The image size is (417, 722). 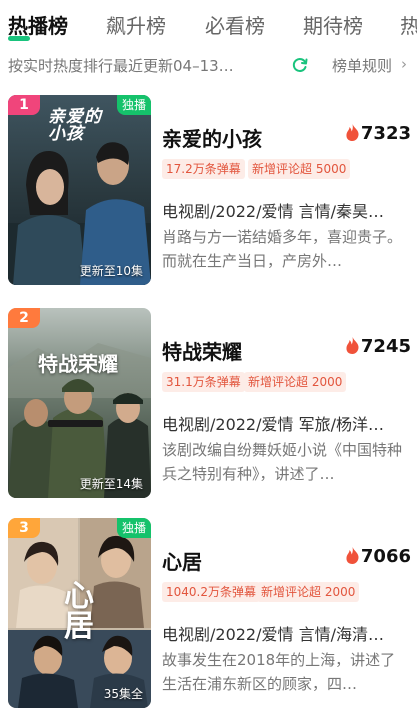 What do you see at coordinates (212, 137) in the screenshot?
I see `show-title: 亲爱的小孩` at bounding box center [212, 137].